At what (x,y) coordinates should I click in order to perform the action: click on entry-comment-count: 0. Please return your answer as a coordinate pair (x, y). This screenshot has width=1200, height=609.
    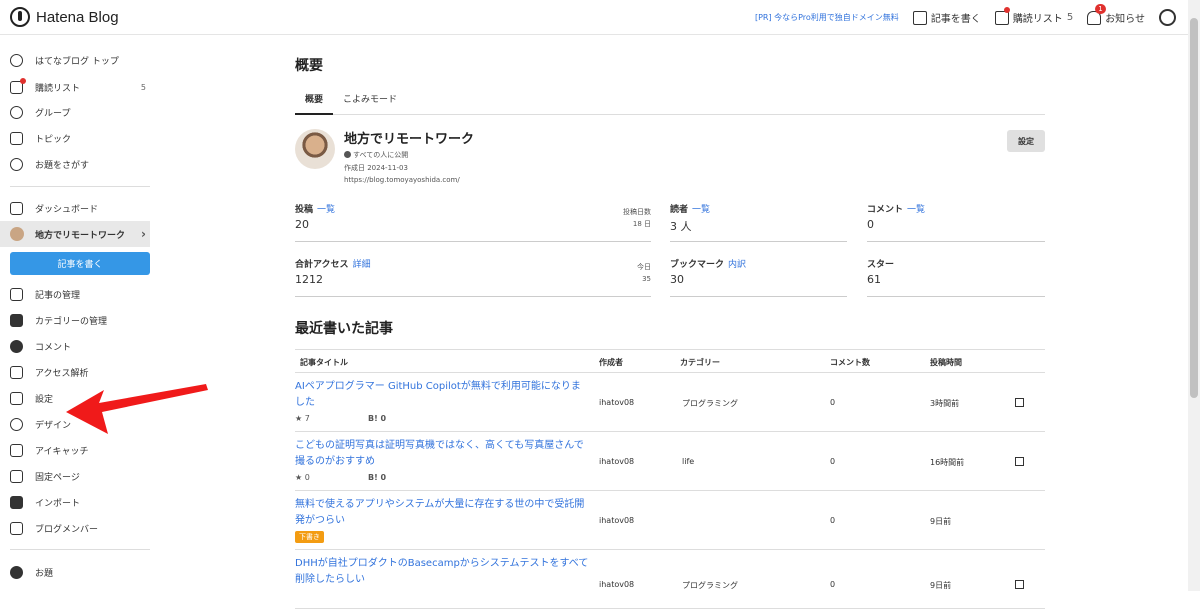
    Looking at the image, I should click on (833, 584).